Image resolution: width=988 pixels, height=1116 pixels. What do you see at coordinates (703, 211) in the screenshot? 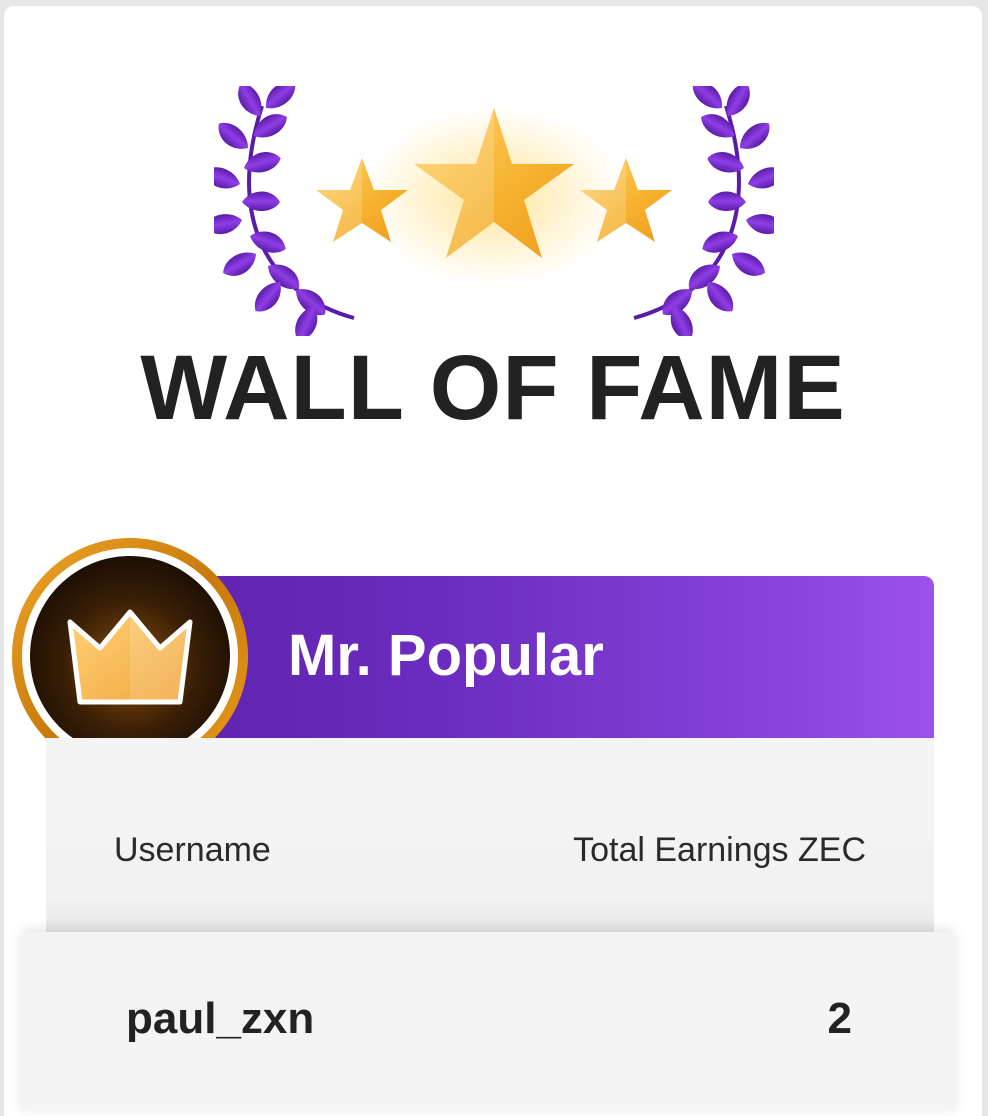
I see `laurel-right-icon` at bounding box center [703, 211].